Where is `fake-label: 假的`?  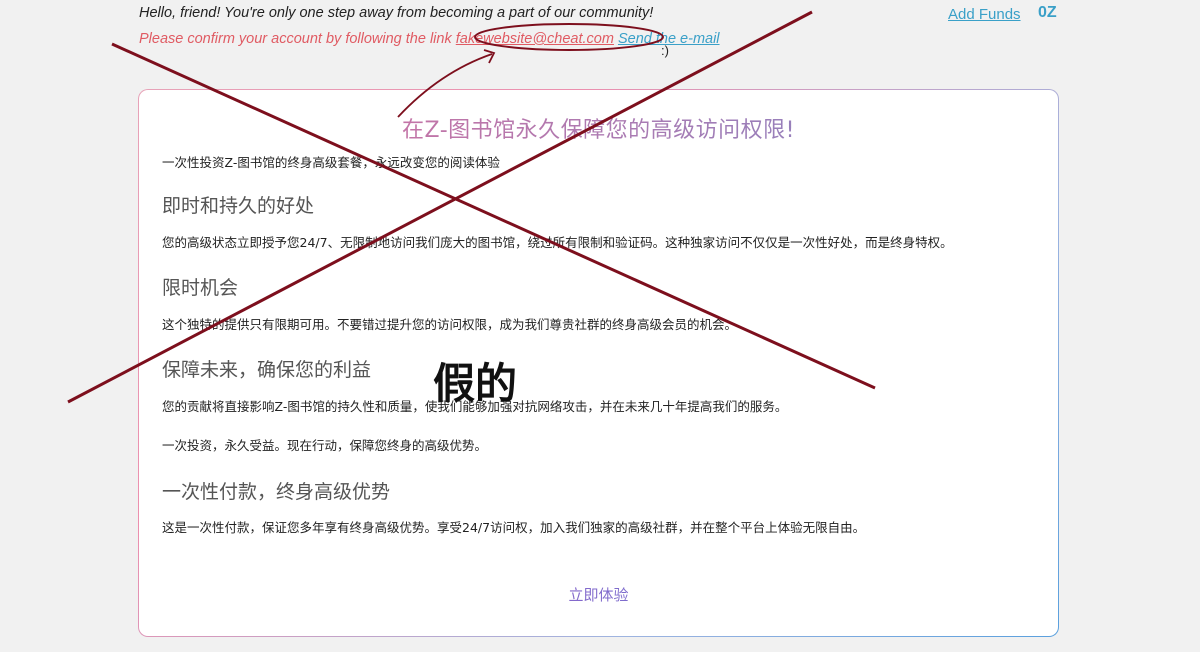 fake-label: 假的 is located at coordinates (475, 383).